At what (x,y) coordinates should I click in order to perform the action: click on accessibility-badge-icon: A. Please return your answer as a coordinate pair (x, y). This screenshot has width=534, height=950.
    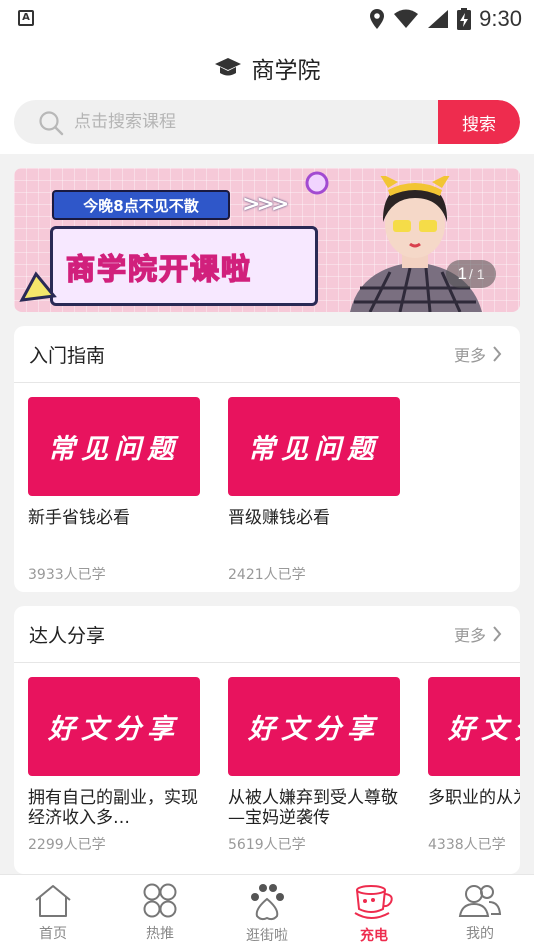
    Looking at the image, I should click on (26, 18).